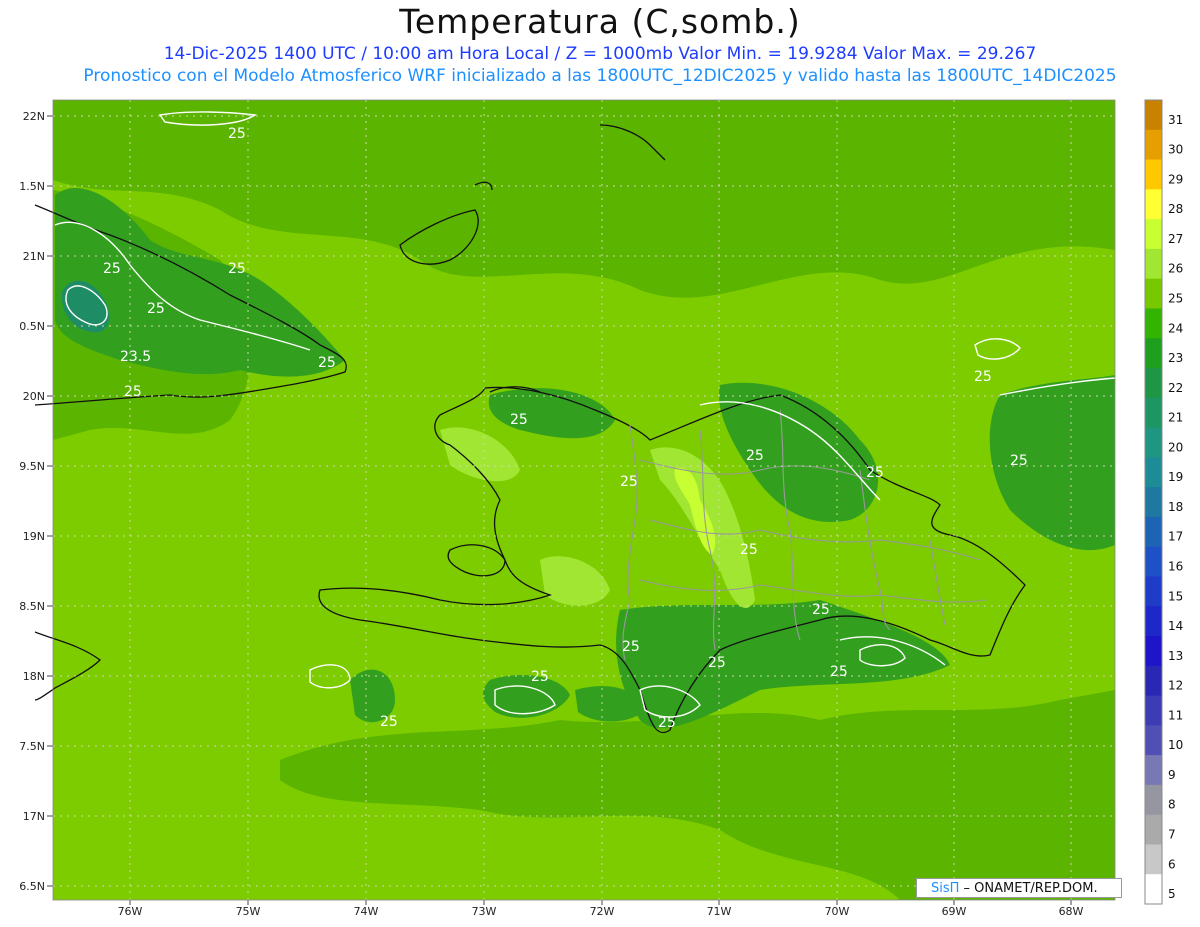 The width and height of the screenshot is (1200, 927). Describe the element at coordinates (484, 911) in the screenshot. I see `lon-label: 73W` at that location.